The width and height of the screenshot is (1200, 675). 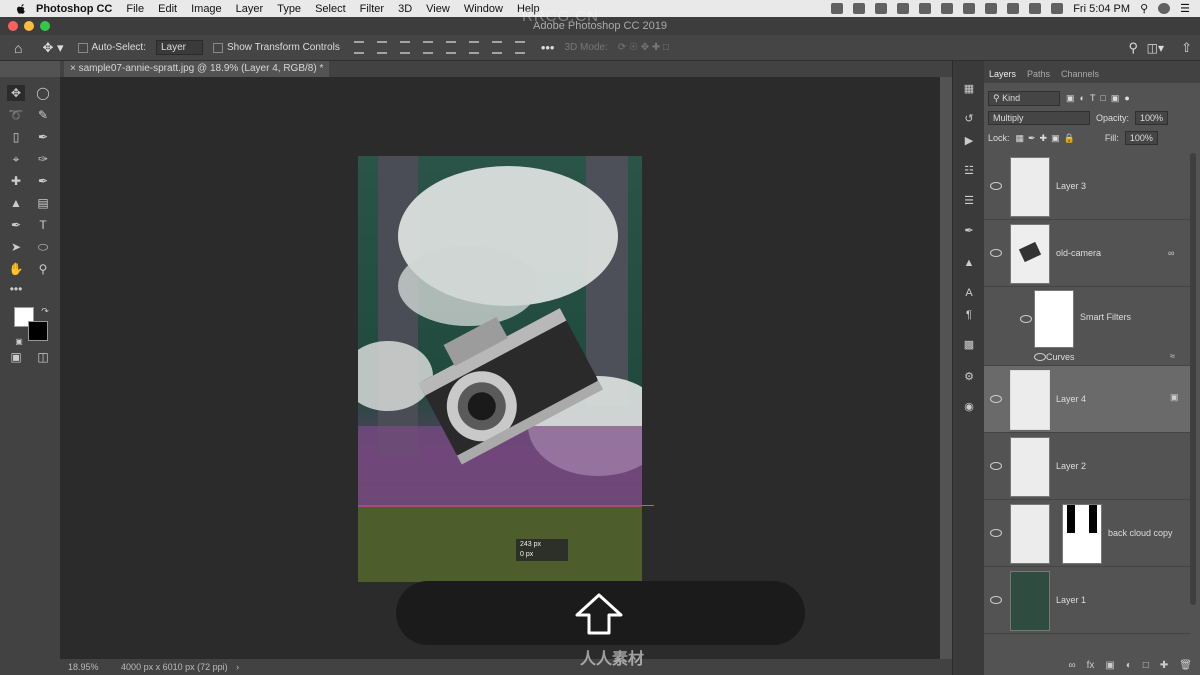 I want to click on zoom-window-icon, so click(x=45, y=26).